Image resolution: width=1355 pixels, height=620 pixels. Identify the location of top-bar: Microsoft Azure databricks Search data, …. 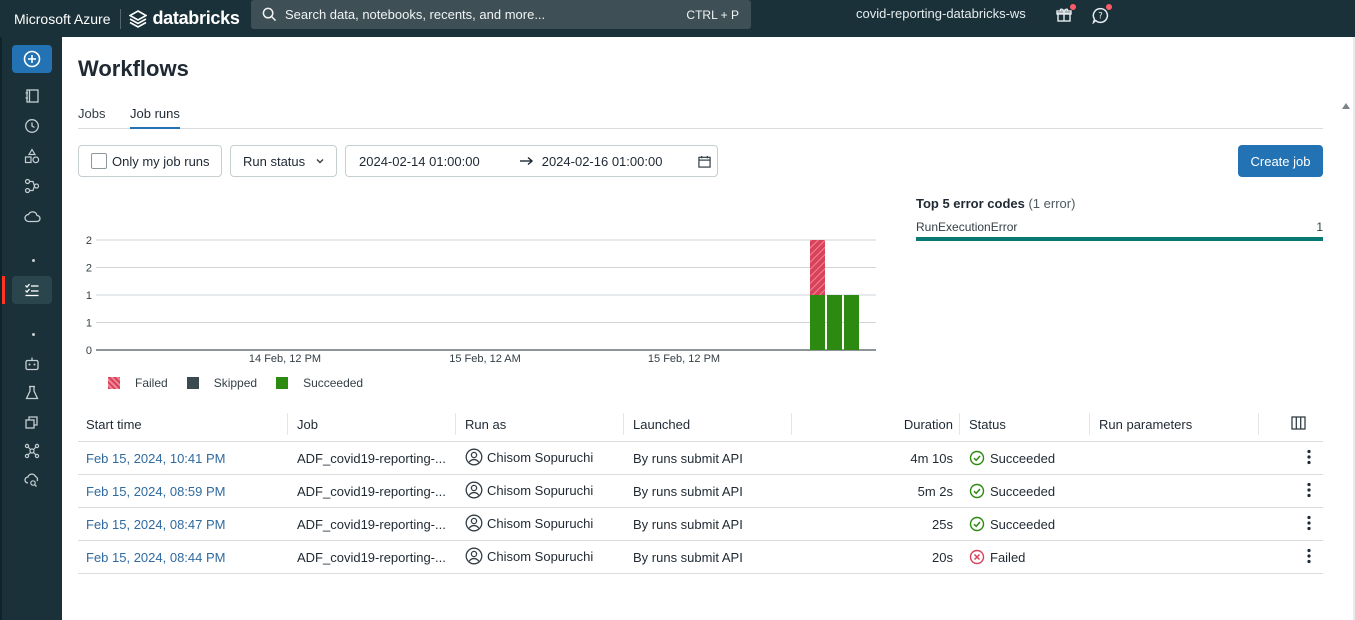
(677, 18).